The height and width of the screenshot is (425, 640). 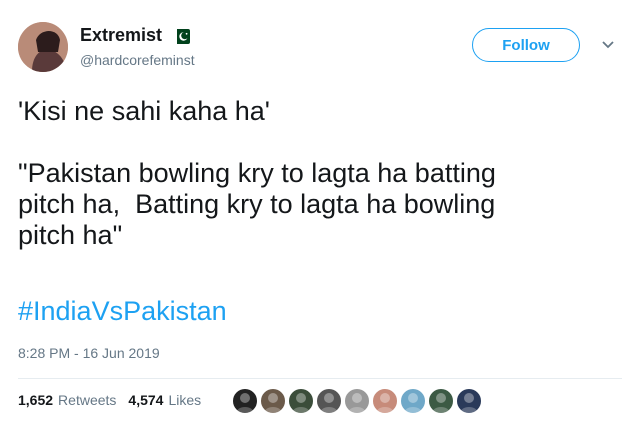 What do you see at coordinates (89, 353) in the screenshot?
I see `tweet-timestamp: 8:28 PM - 16 Jun 2019` at bounding box center [89, 353].